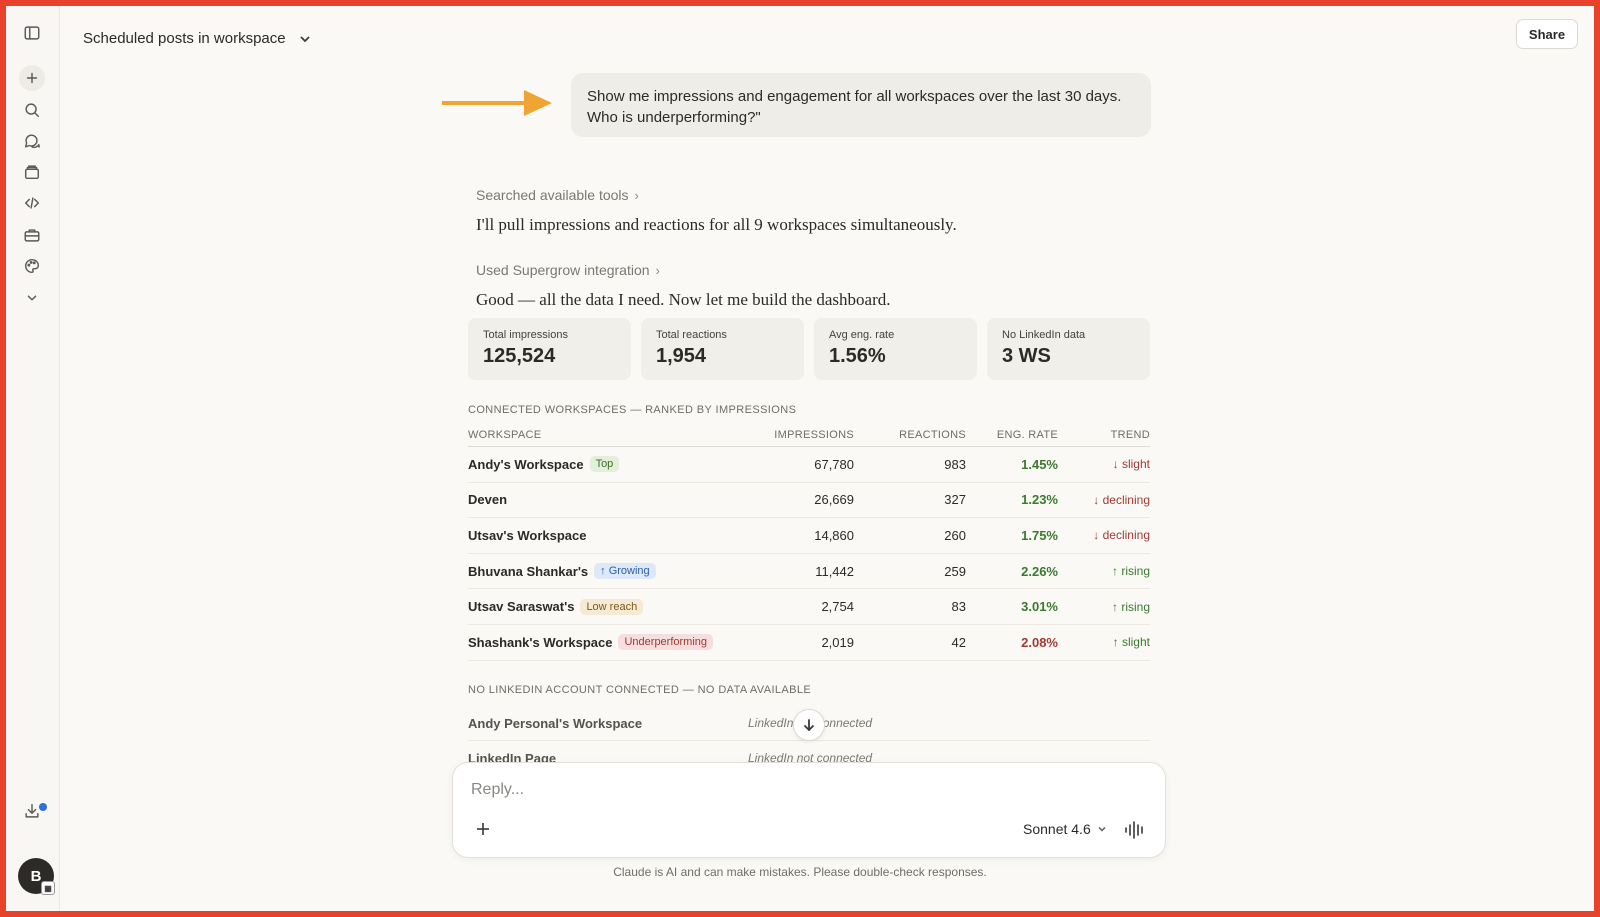 The image size is (1600, 917). I want to click on status-badge: Low reach, so click(612, 606).